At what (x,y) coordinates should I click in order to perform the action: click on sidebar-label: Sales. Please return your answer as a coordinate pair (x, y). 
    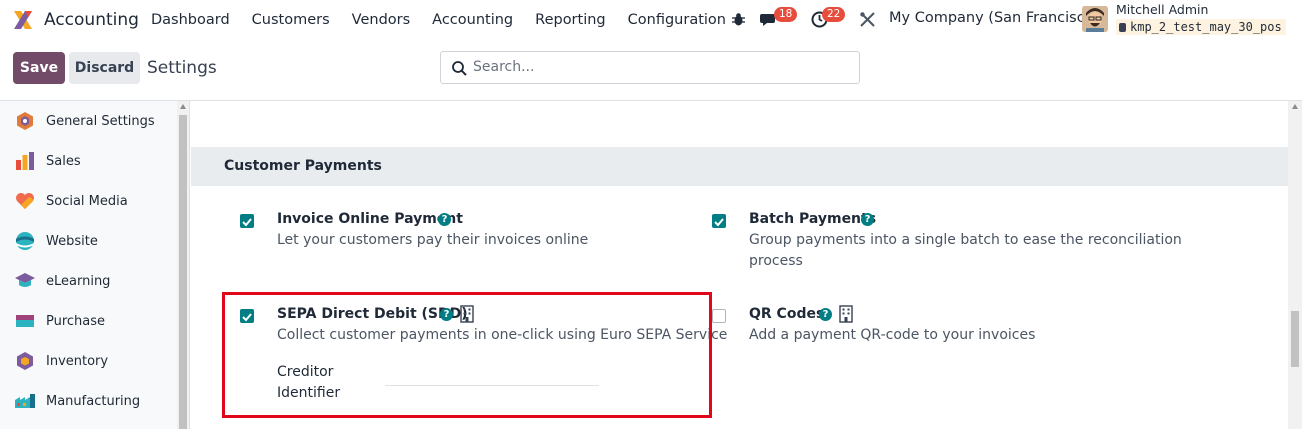
    Looking at the image, I should click on (63, 161).